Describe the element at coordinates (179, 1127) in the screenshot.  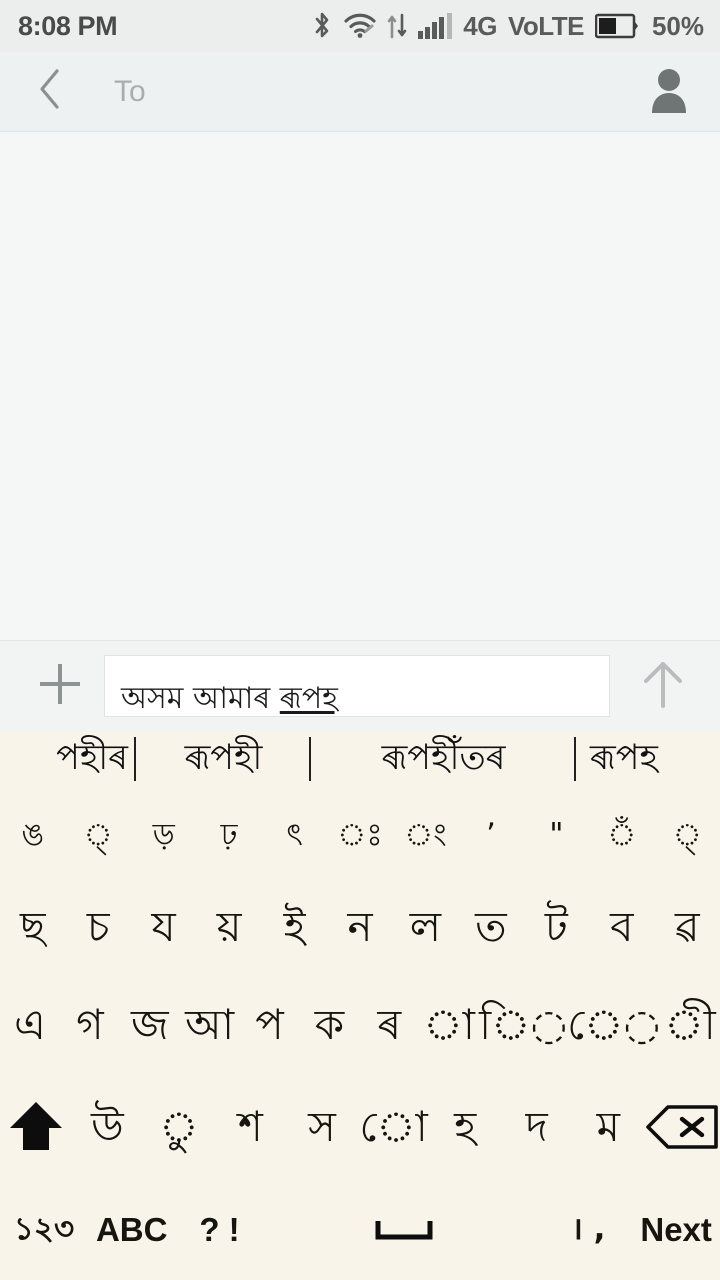
I see `key-u-kar: ◌ু` at that location.